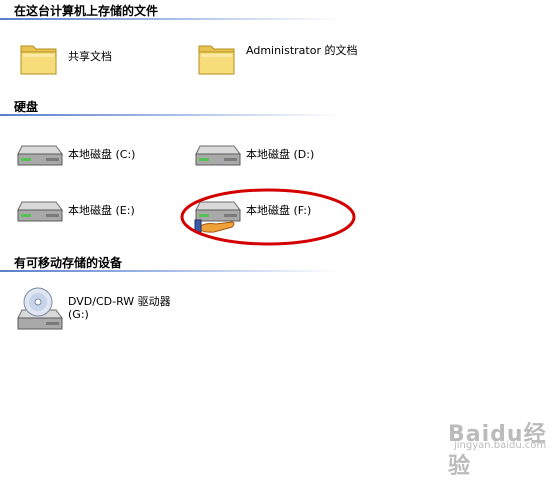 Image resolution: width=558 pixels, height=480 pixels. I want to click on item-label: DVD/CD-RW 驱动器 (G:), so click(119, 308).